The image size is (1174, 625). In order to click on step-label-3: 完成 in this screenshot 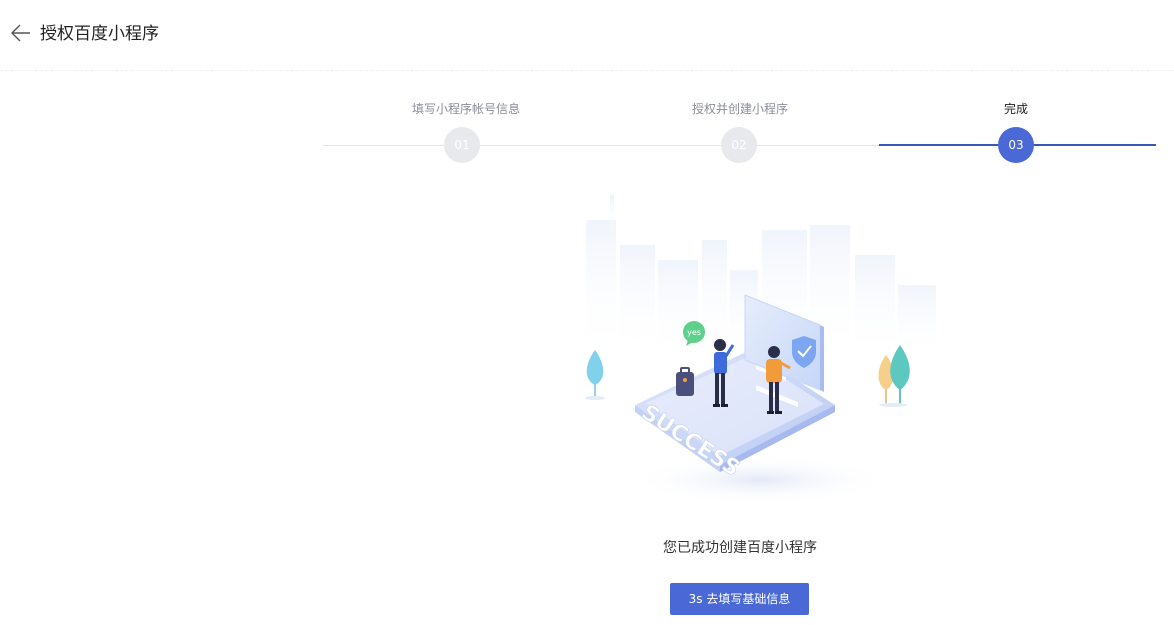, I will do `click(1015, 109)`.